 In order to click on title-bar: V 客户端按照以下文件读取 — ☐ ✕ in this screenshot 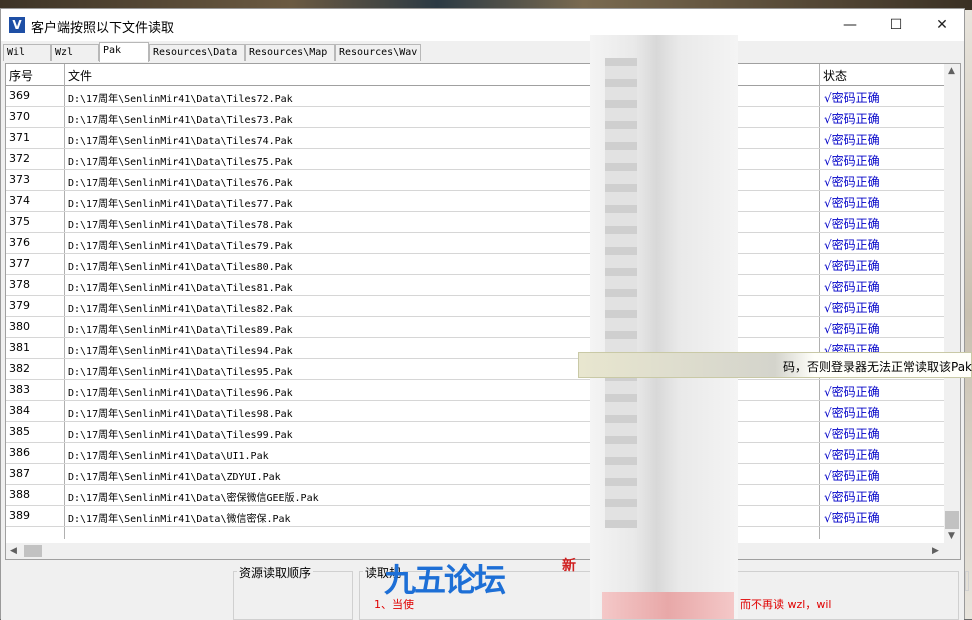, I will do `click(482, 25)`.